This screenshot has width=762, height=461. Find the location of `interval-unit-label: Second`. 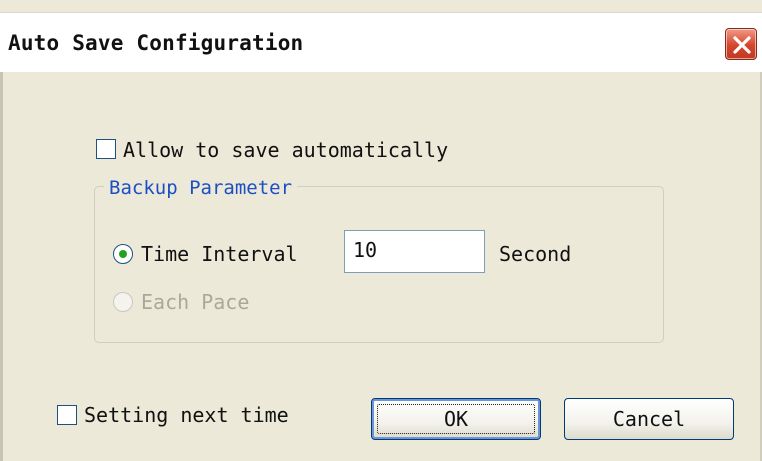

interval-unit-label: Second is located at coordinates (535, 254).